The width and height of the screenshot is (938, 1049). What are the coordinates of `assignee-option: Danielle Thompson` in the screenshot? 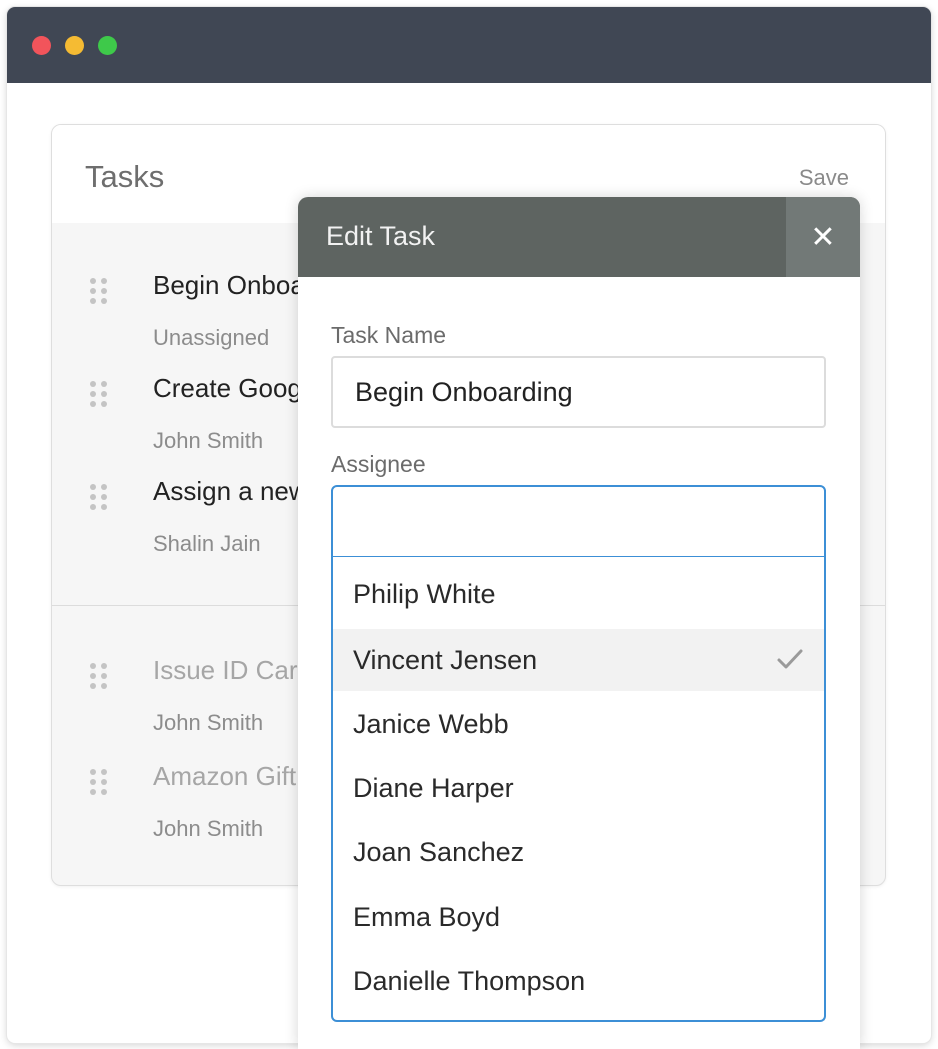 It's located at (578, 981).